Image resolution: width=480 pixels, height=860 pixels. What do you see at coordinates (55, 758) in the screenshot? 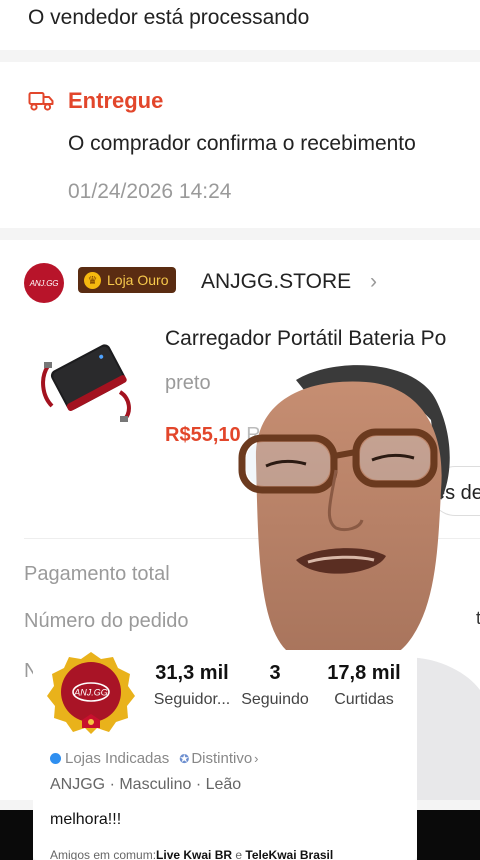
I see `verified-icon` at bounding box center [55, 758].